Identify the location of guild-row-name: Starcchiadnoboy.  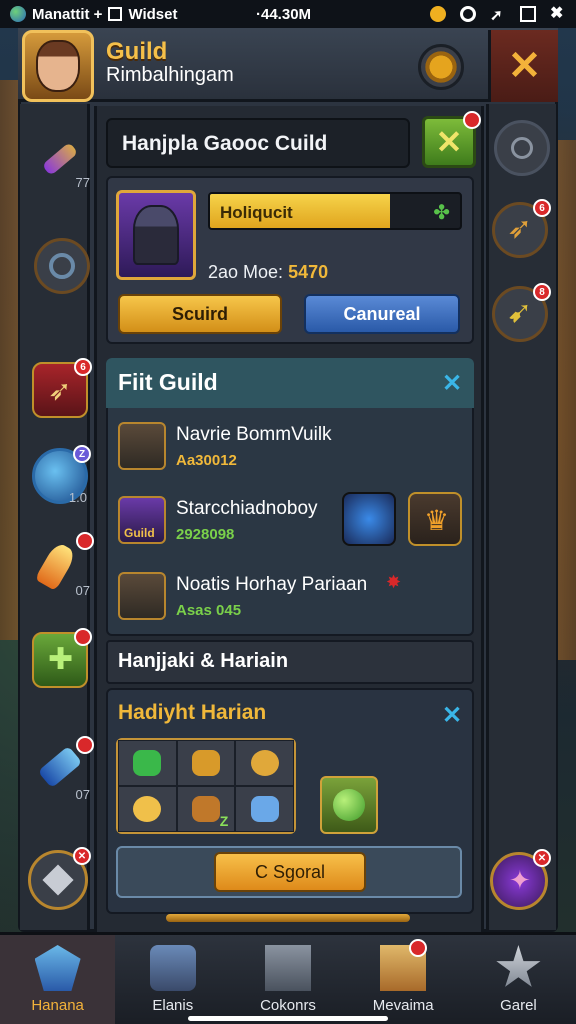
(247, 508).